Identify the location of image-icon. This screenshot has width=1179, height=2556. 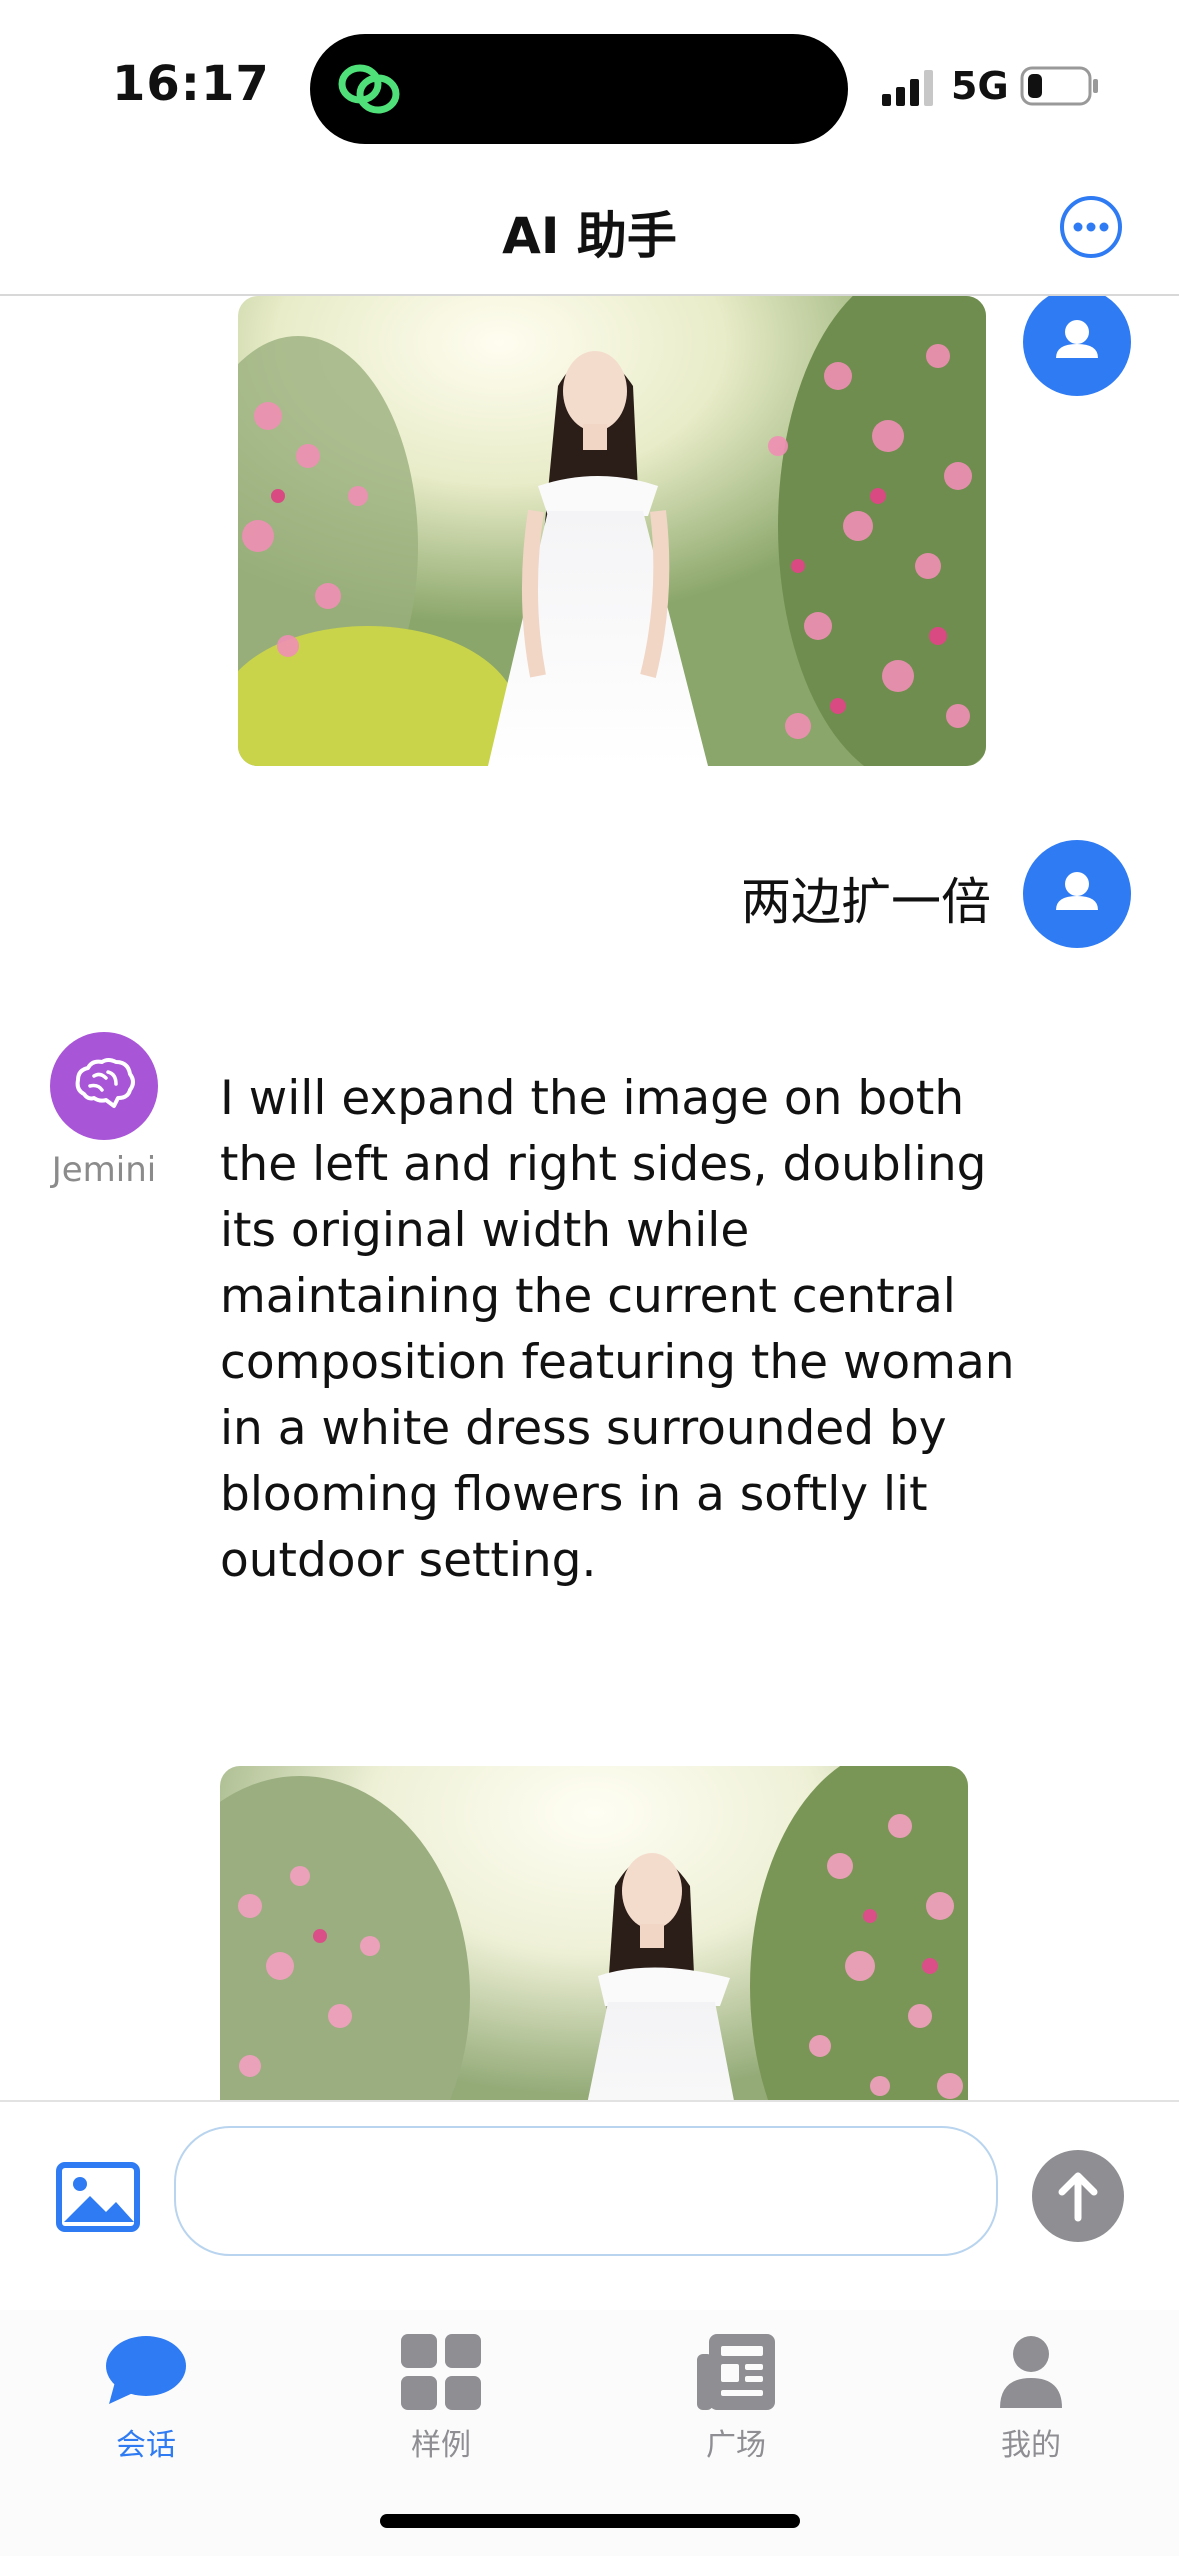
(98, 2197).